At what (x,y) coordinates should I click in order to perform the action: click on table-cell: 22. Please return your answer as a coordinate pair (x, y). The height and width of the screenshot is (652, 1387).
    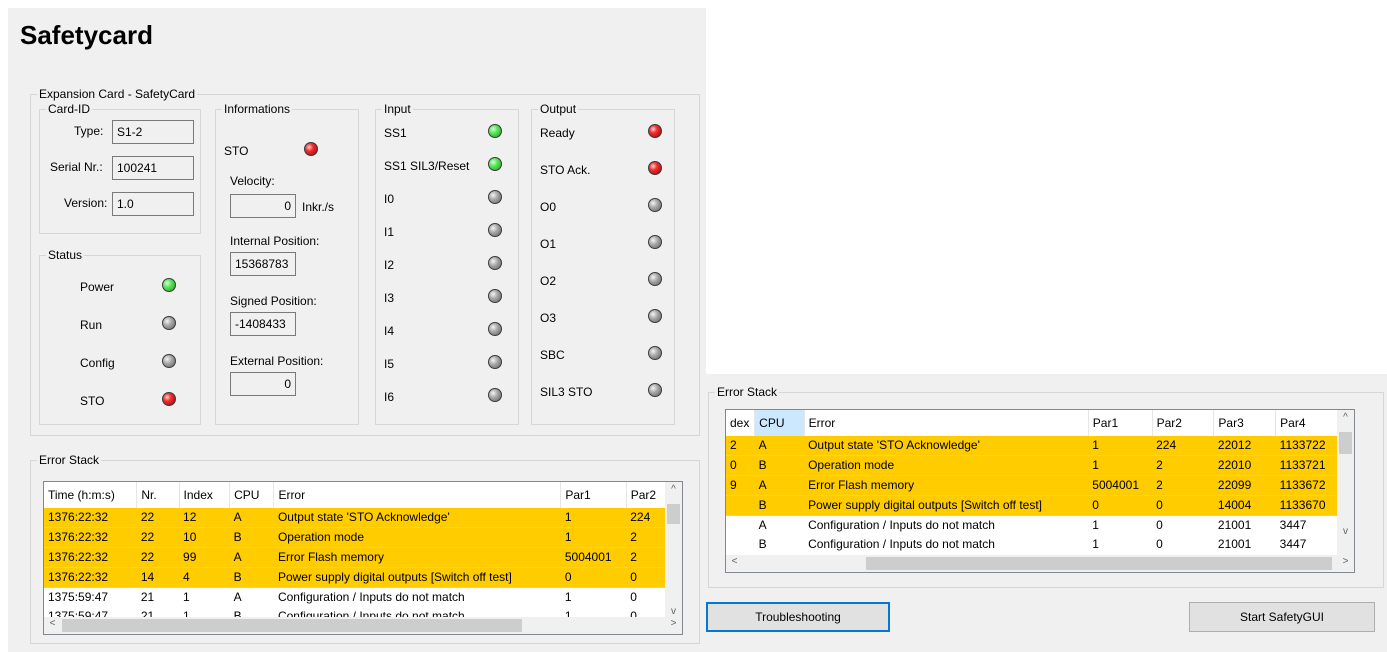
    Looking at the image, I should click on (158, 518).